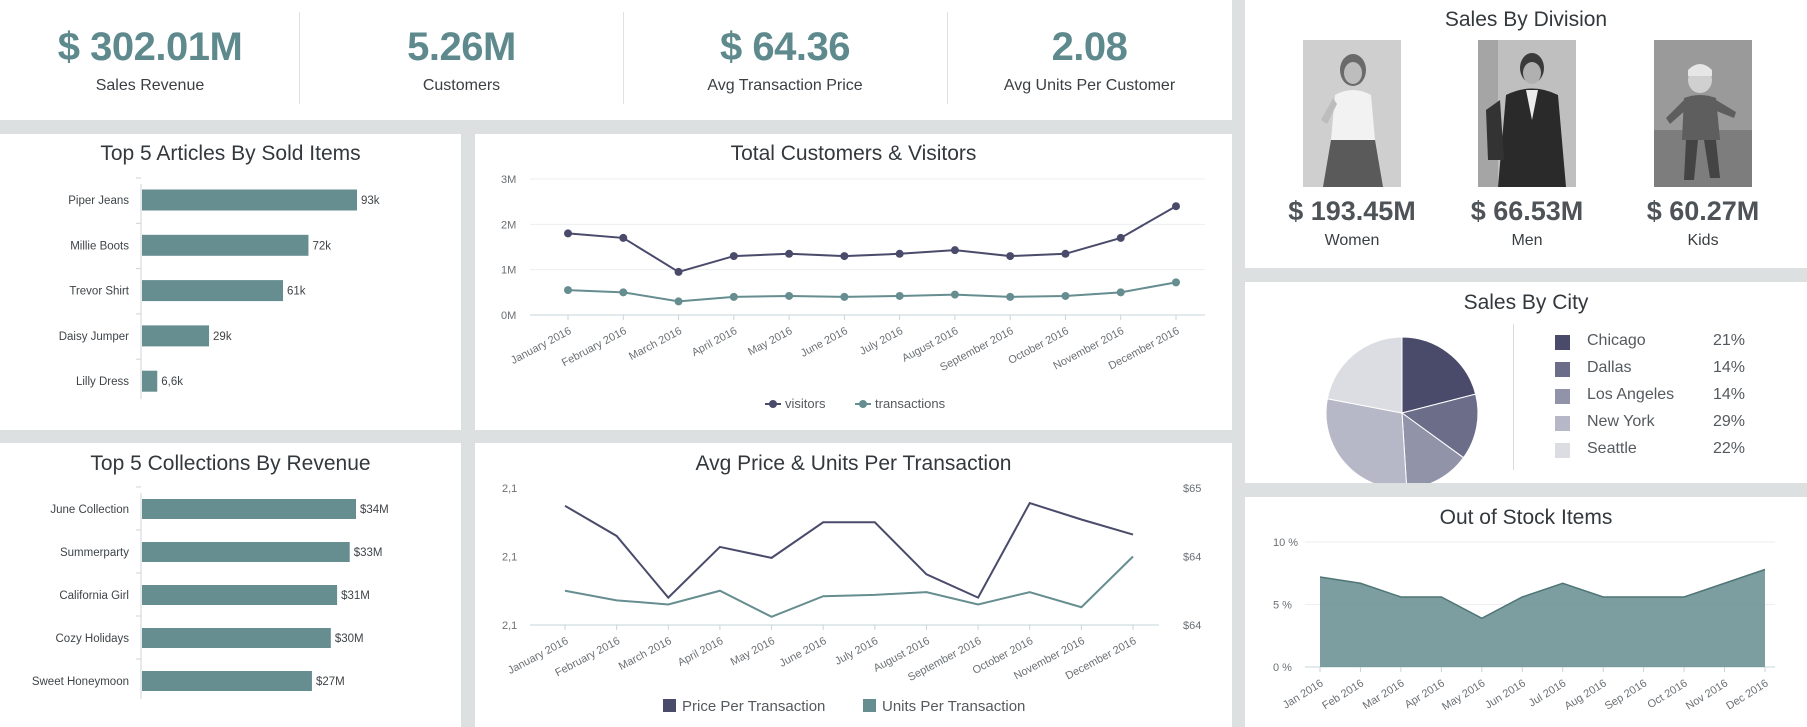 The width and height of the screenshot is (1807, 727). Describe the element at coordinates (1089, 47) in the screenshot. I see `kpi-value: 2.08` at that location.